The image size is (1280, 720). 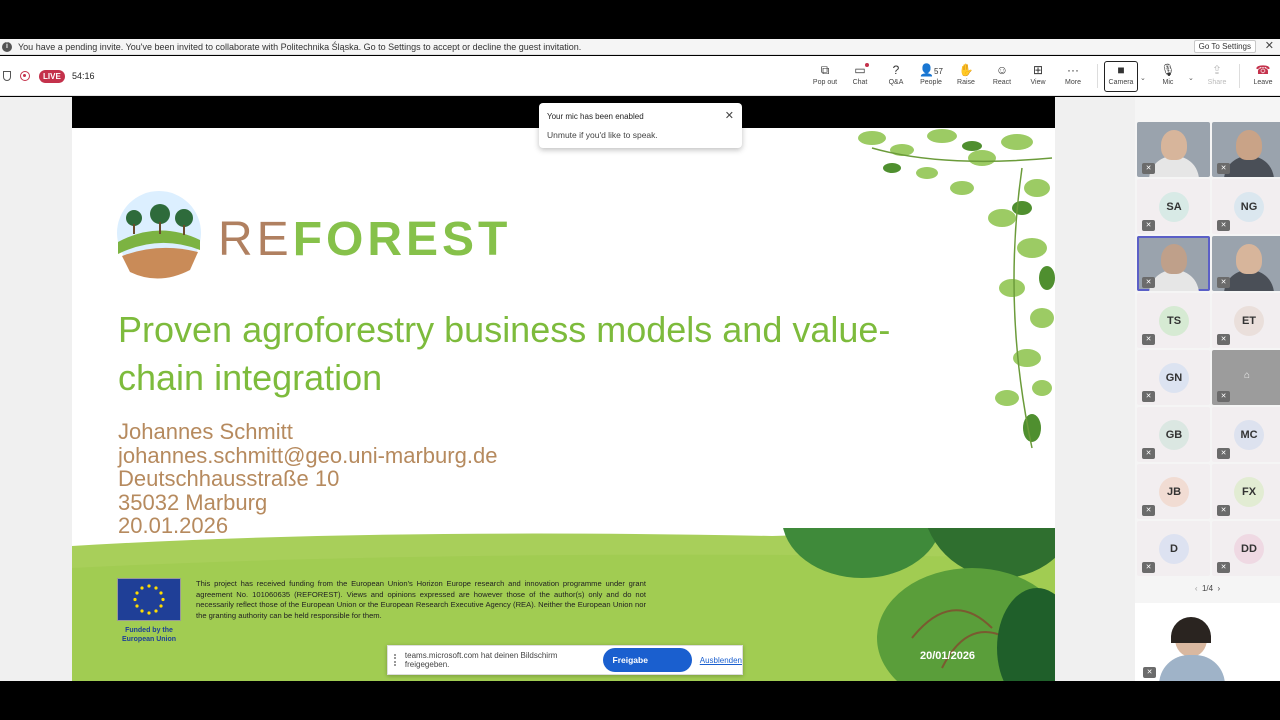 I want to click on participant-avatar: DD, so click(x=1249, y=549).